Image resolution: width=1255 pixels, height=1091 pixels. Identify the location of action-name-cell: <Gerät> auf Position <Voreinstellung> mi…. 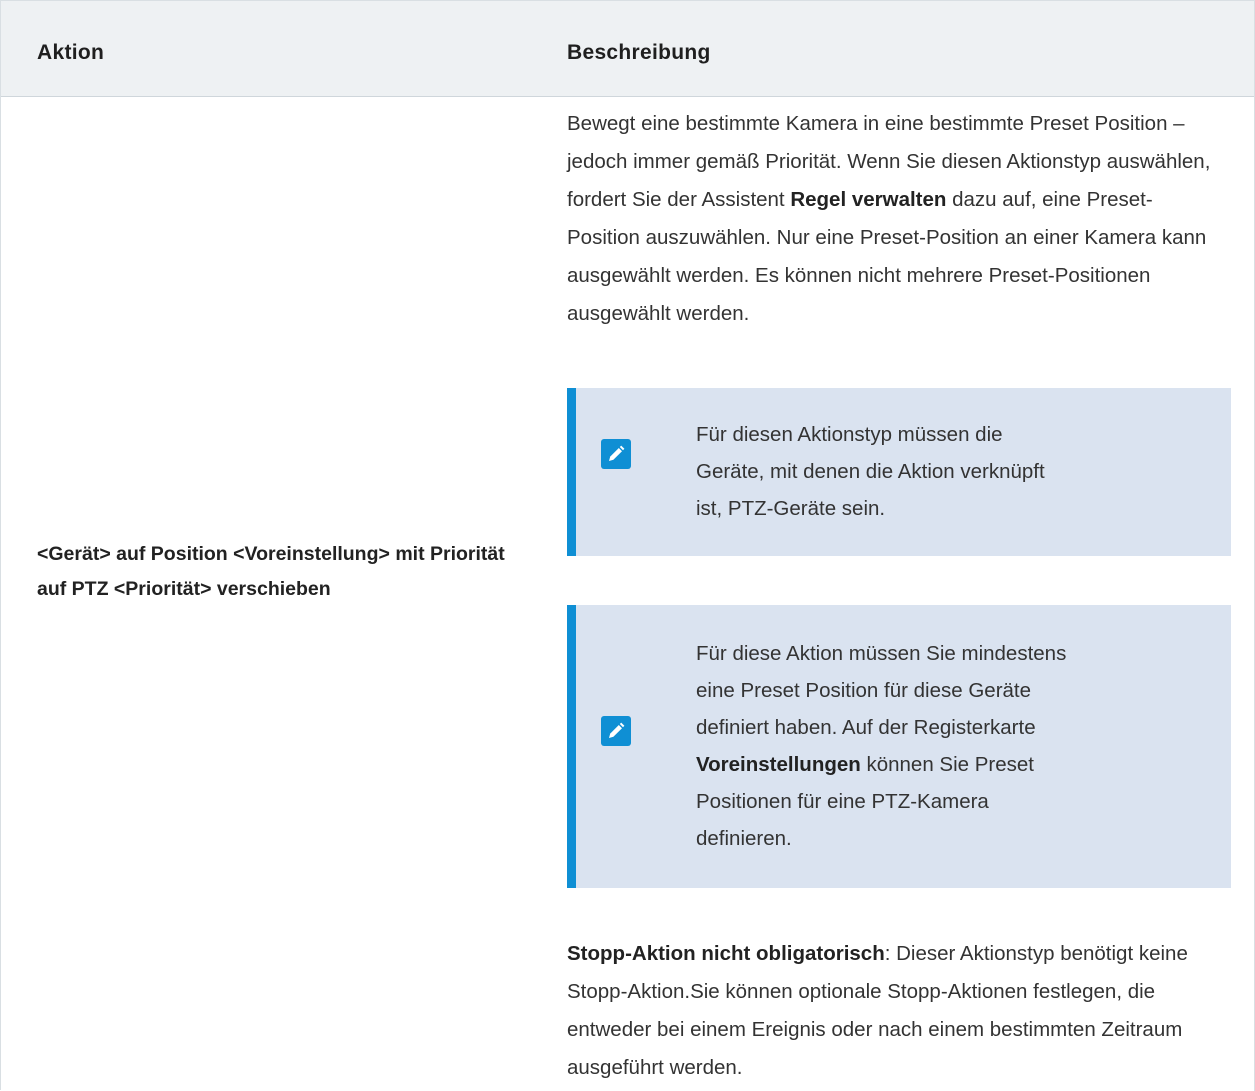
(271, 571).